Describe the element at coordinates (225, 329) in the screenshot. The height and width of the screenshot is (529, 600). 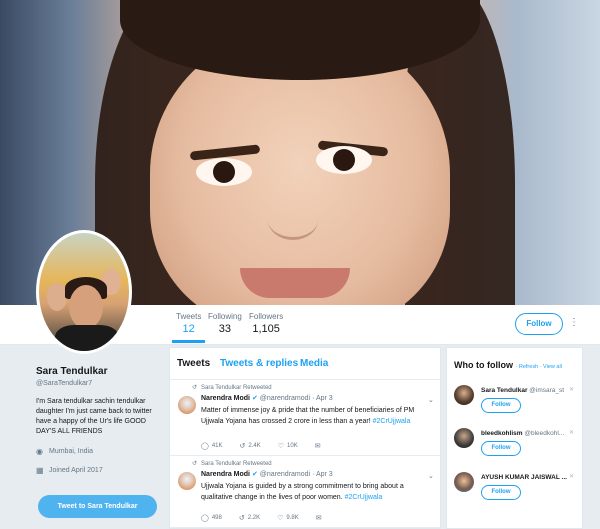
I see `stat-following-value: 33` at that location.